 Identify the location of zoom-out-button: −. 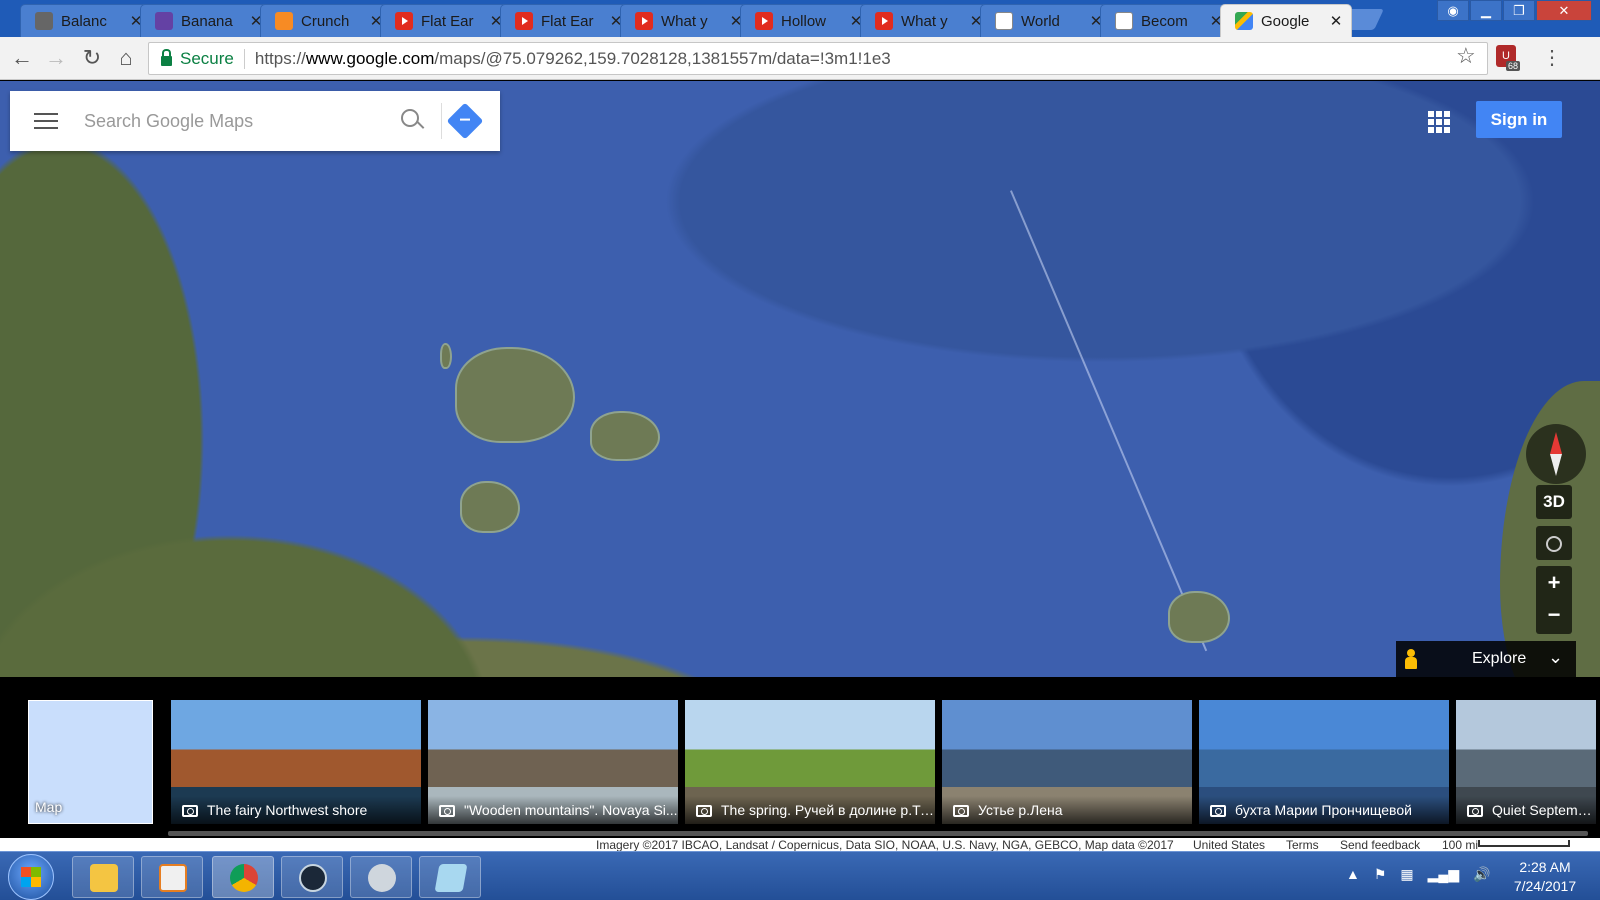
(1554, 617).